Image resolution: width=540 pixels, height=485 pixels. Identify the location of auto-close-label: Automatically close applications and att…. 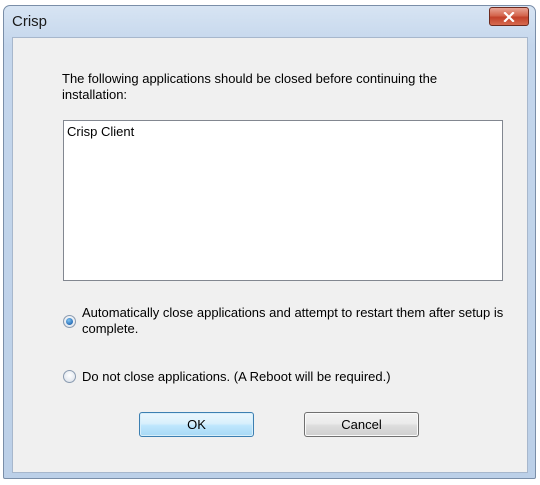
(297, 321).